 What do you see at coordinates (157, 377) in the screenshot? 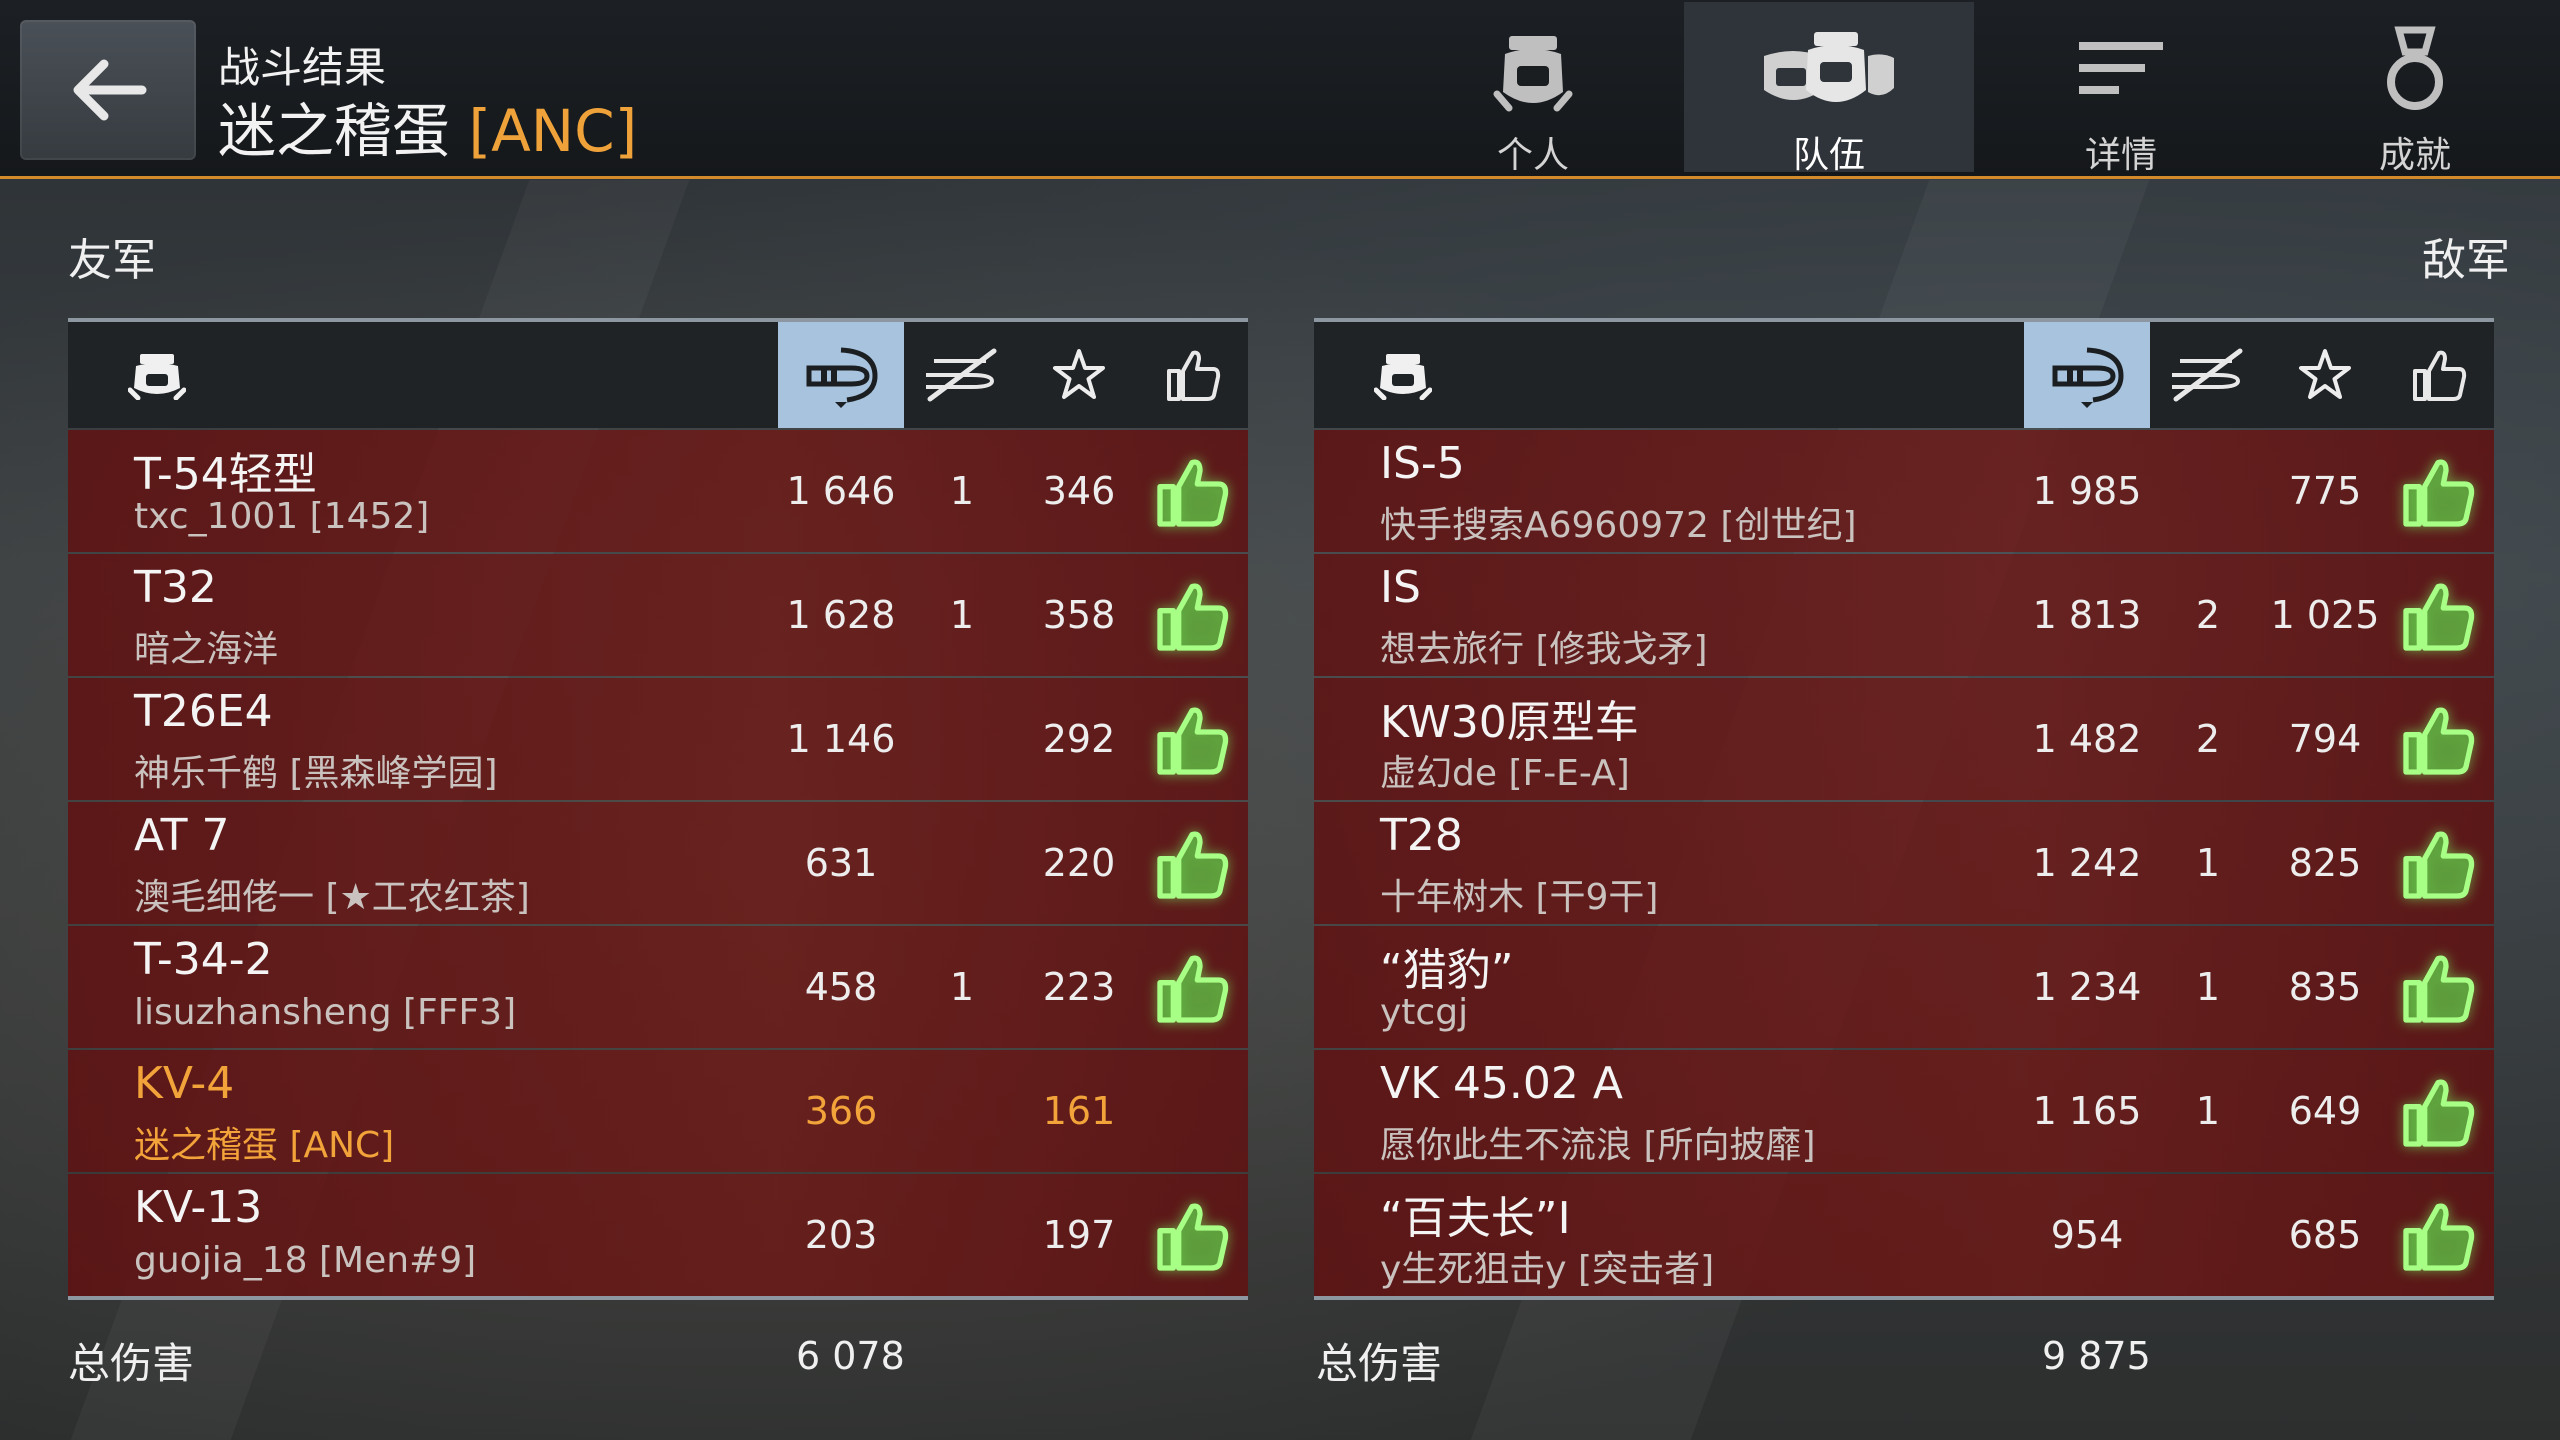
I see `tank-icon` at bounding box center [157, 377].